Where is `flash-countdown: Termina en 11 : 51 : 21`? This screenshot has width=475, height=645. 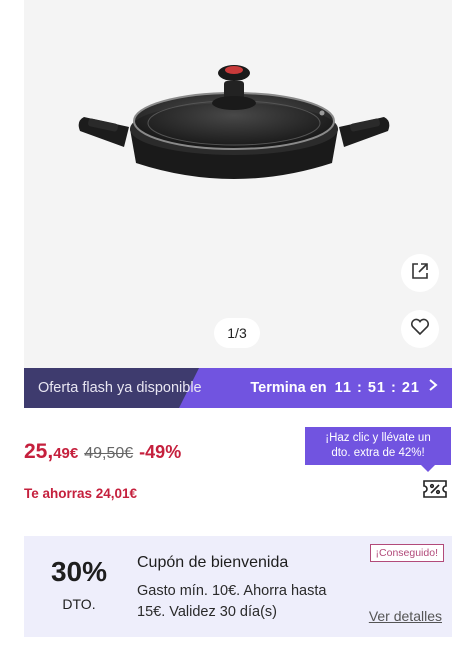 flash-countdown: Termina en 11 : 51 : 21 is located at coordinates (344, 388).